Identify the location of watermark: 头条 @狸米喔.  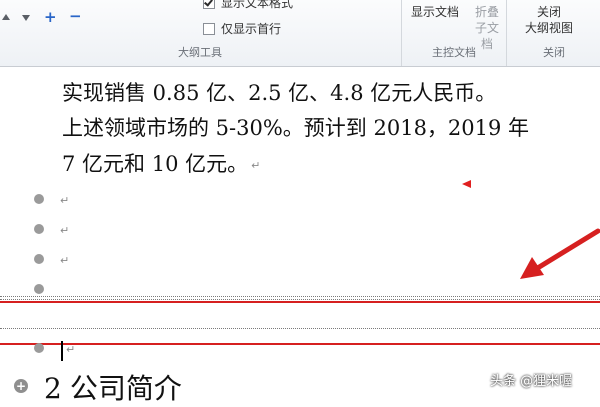
(531, 381).